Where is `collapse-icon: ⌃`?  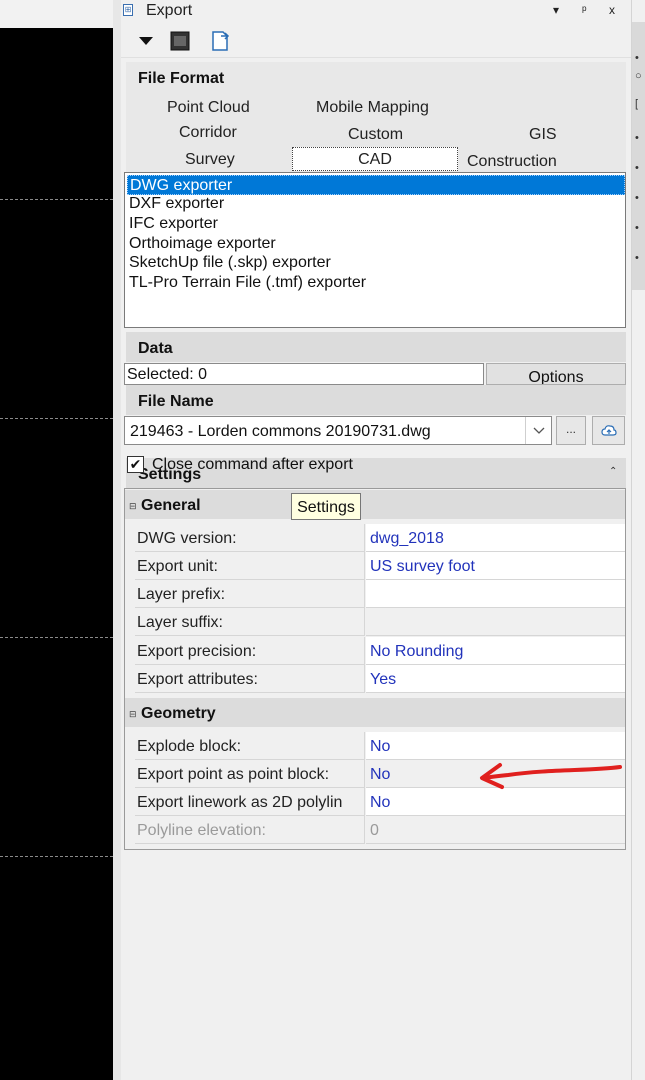 collapse-icon: ⌃ is located at coordinates (613, 471).